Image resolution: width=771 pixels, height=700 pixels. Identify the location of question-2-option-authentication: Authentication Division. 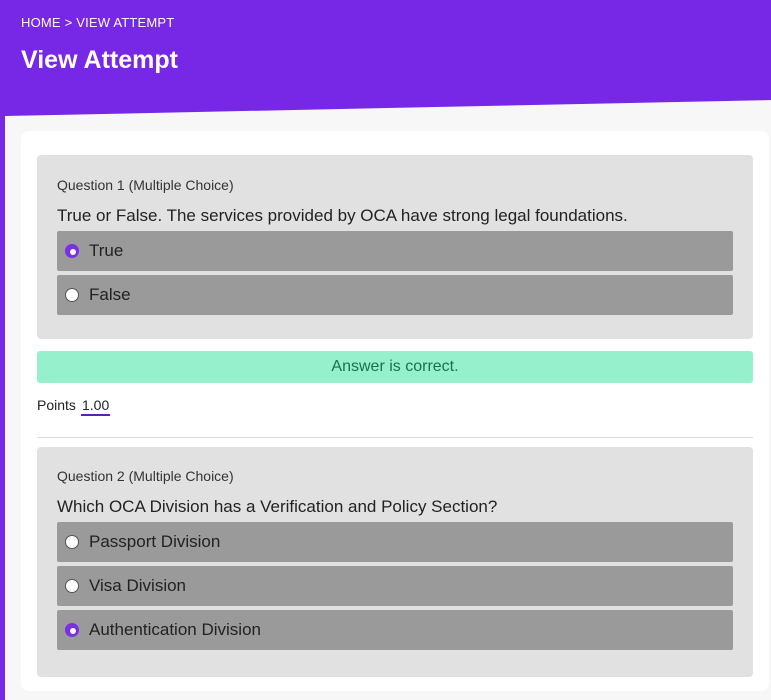
(395, 630).